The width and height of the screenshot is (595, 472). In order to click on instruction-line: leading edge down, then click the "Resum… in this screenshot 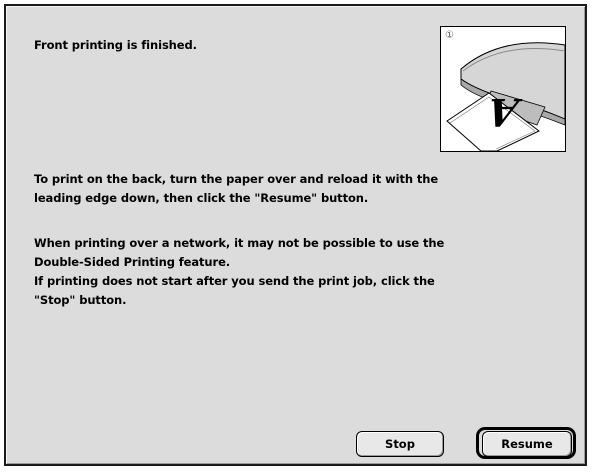, I will do `click(201, 198)`.